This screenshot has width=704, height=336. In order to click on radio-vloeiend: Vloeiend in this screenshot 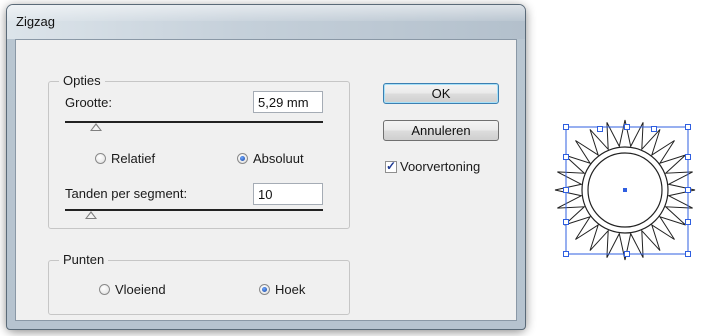, I will do `click(132, 289)`.